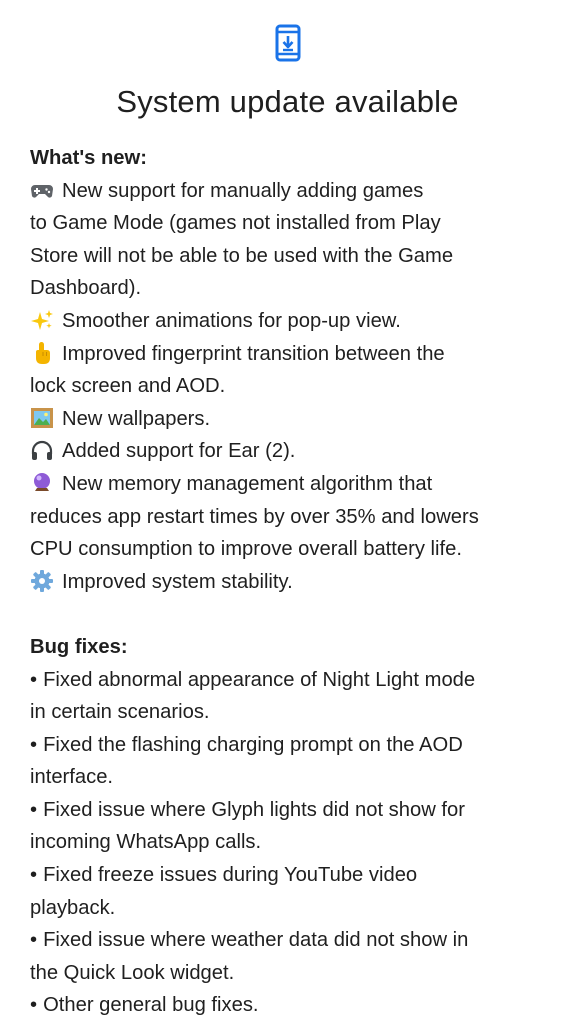 The height and width of the screenshot is (1024, 575). What do you see at coordinates (42, 319) in the screenshot?
I see `sparkles-icon` at bounding box center [42, 319].